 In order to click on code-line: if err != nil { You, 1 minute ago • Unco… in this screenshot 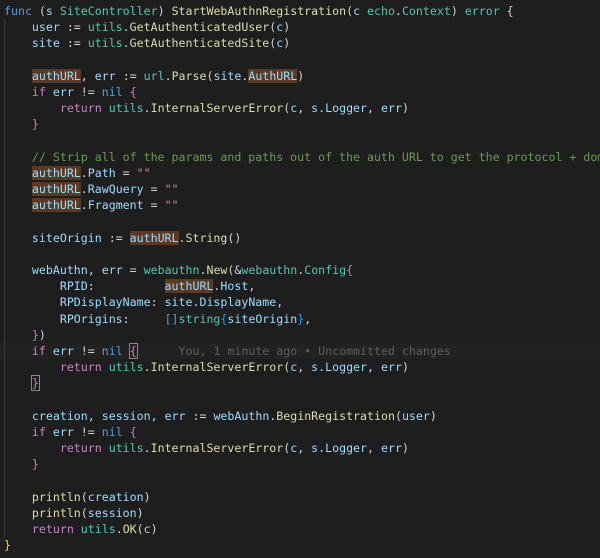, I will do `click(300, 351)`.